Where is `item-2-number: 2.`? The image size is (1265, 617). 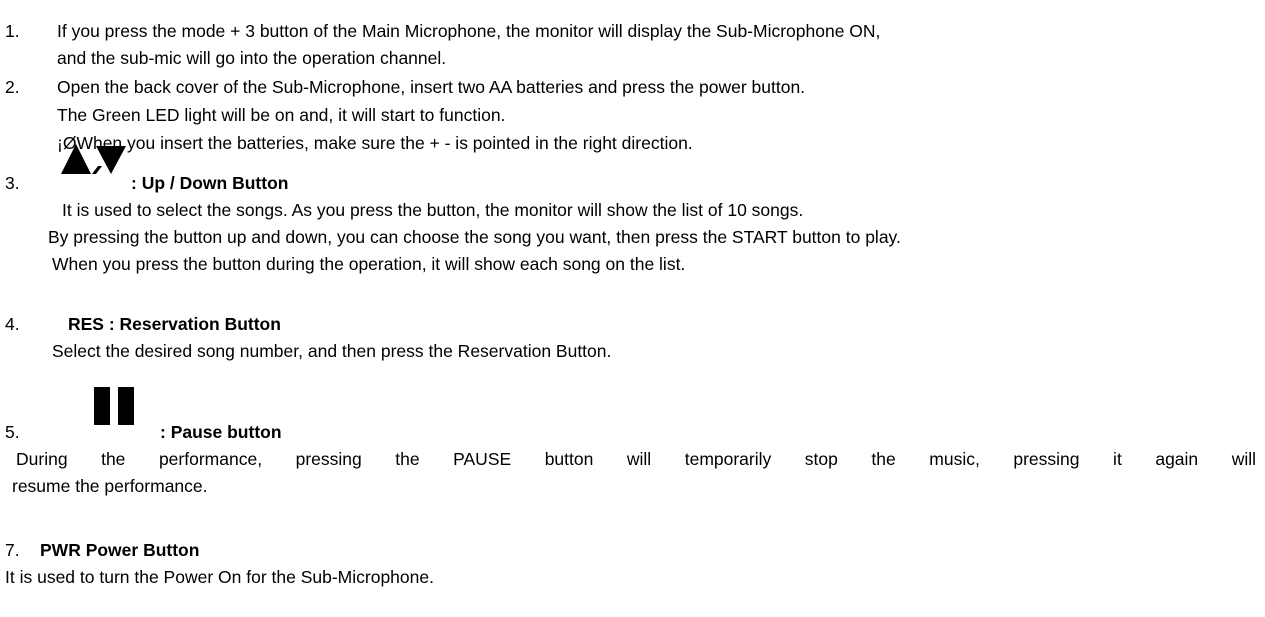
item-2-number: 2. is located at coordinates (12, 87).